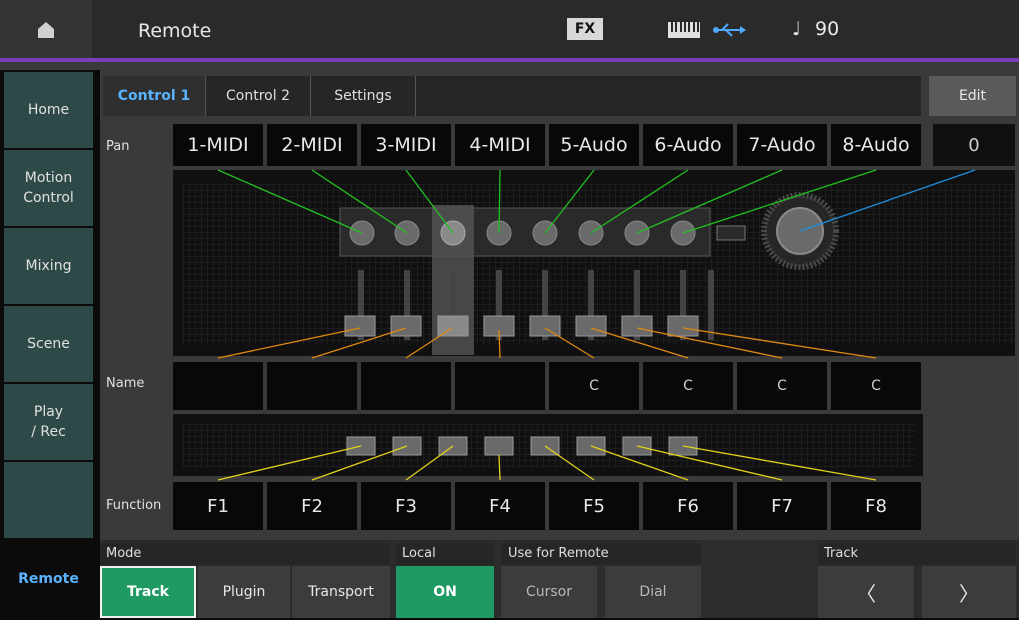  Describe the element at coordinates (312, 506) in the screenshot. I see `function-cell-2: F2` at that location.